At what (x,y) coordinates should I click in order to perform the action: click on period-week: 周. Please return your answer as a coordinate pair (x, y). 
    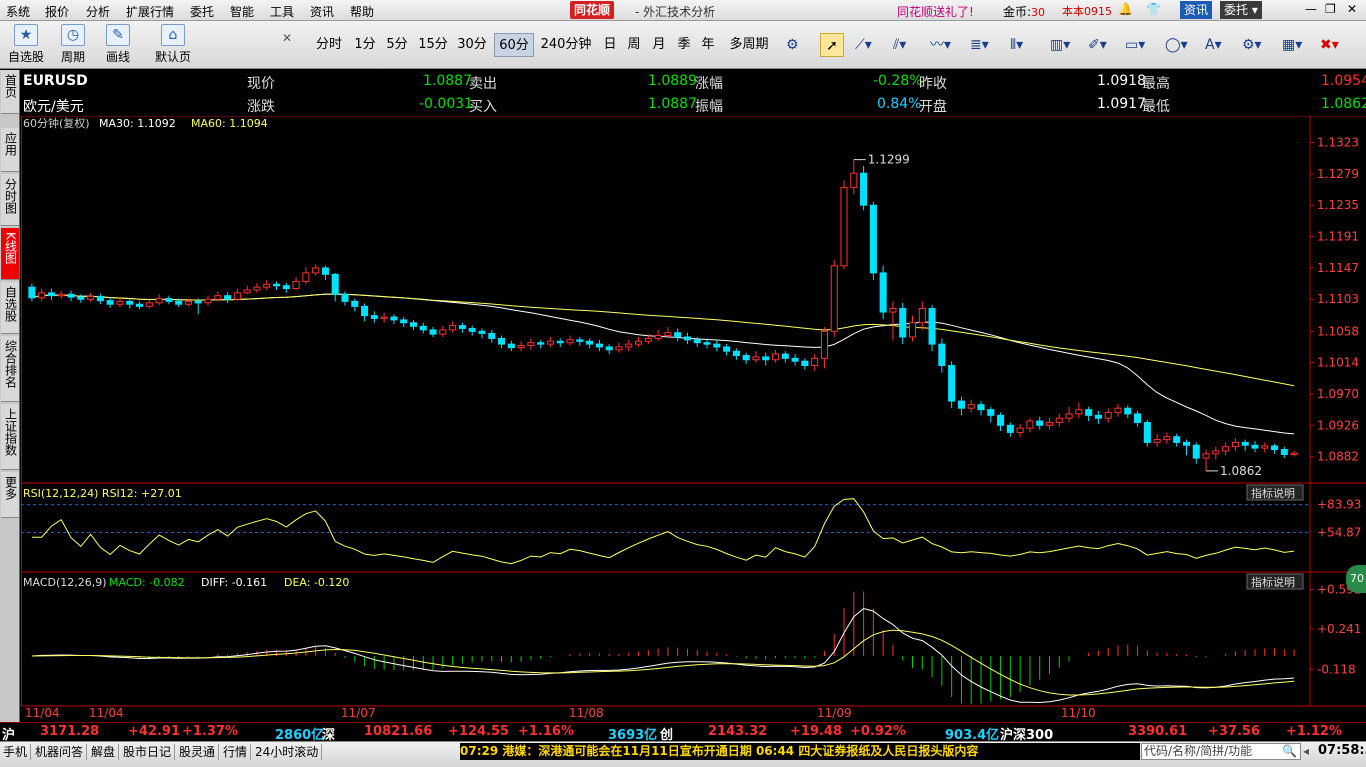
    Looking at the image, I should click on (634, 45).